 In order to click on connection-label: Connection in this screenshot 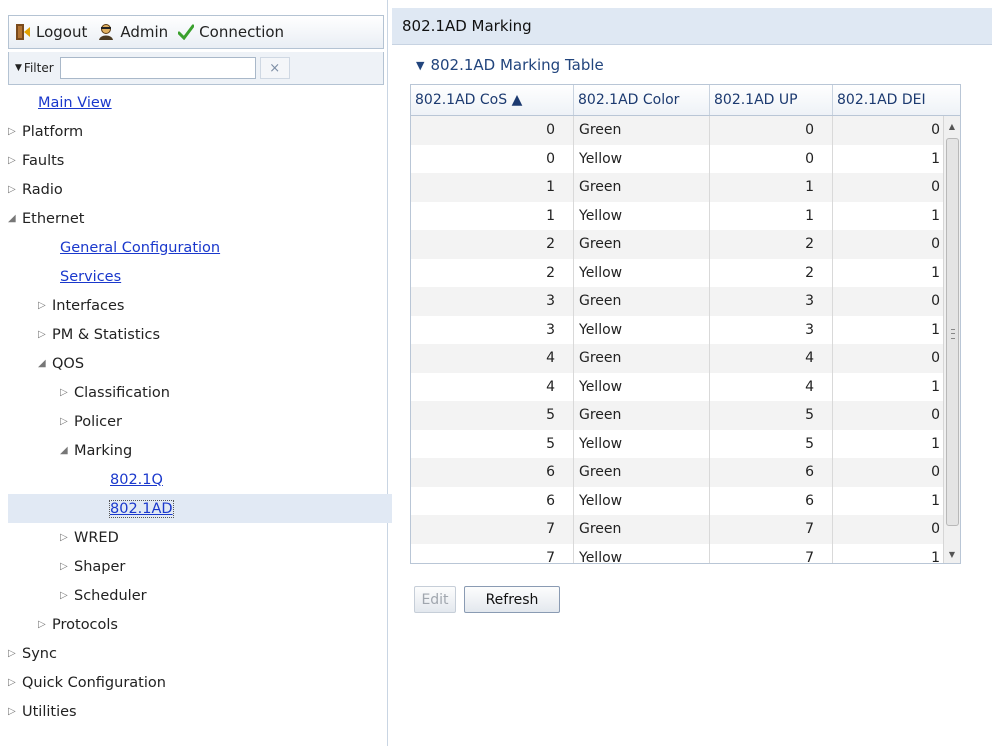, I will do `click(242, 32)`.